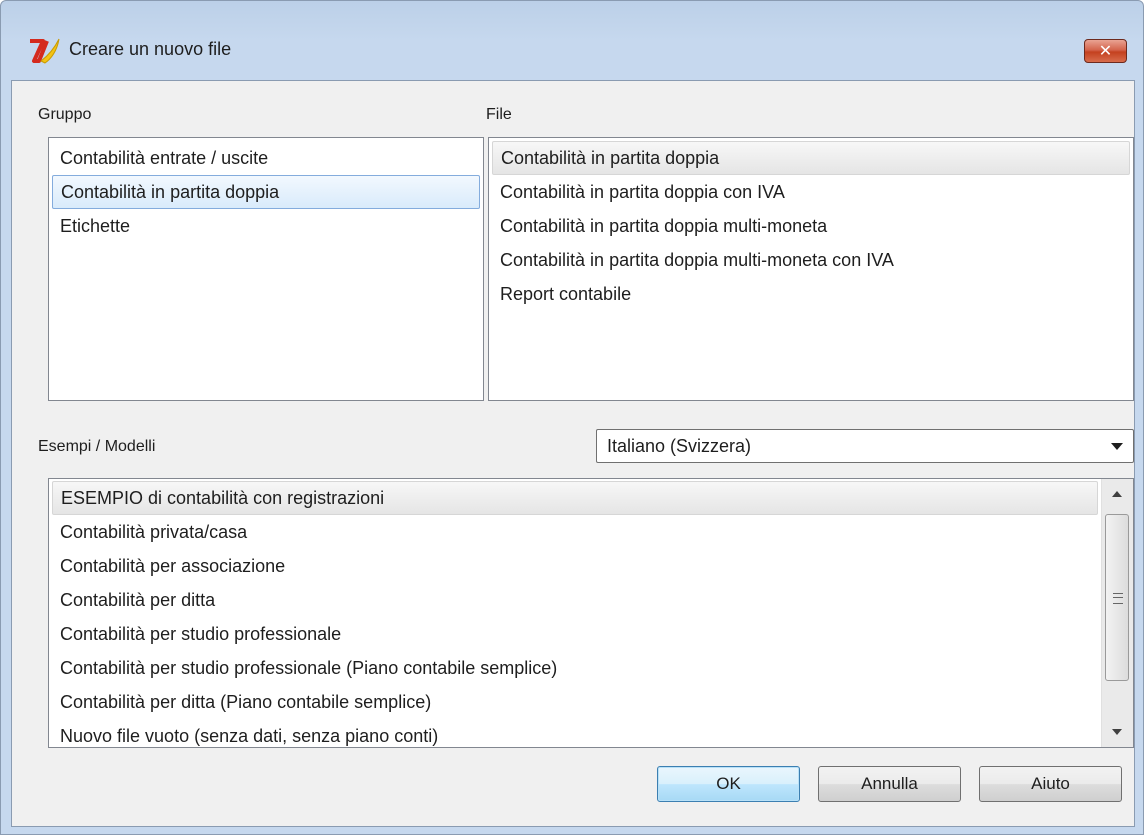  What do you see at coordinates (575, 566) in the screenshot?
I see `esempi-item: Contabilità per associazione` at bounding box center [575, 566].